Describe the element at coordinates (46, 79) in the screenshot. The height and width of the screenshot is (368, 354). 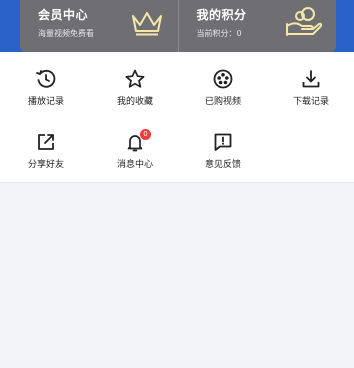
I see `history-icon` at that location.